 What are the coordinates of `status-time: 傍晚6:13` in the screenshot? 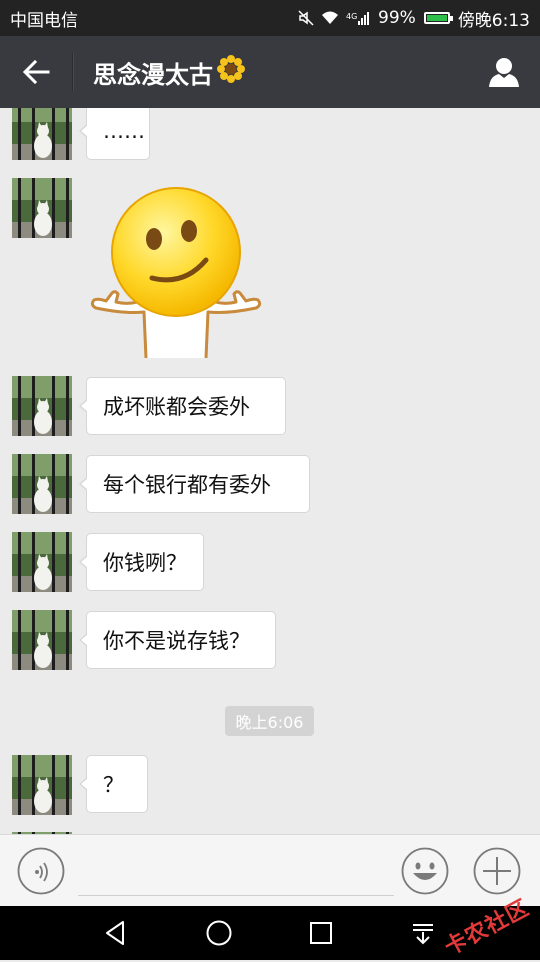 It's located at (493, 20).